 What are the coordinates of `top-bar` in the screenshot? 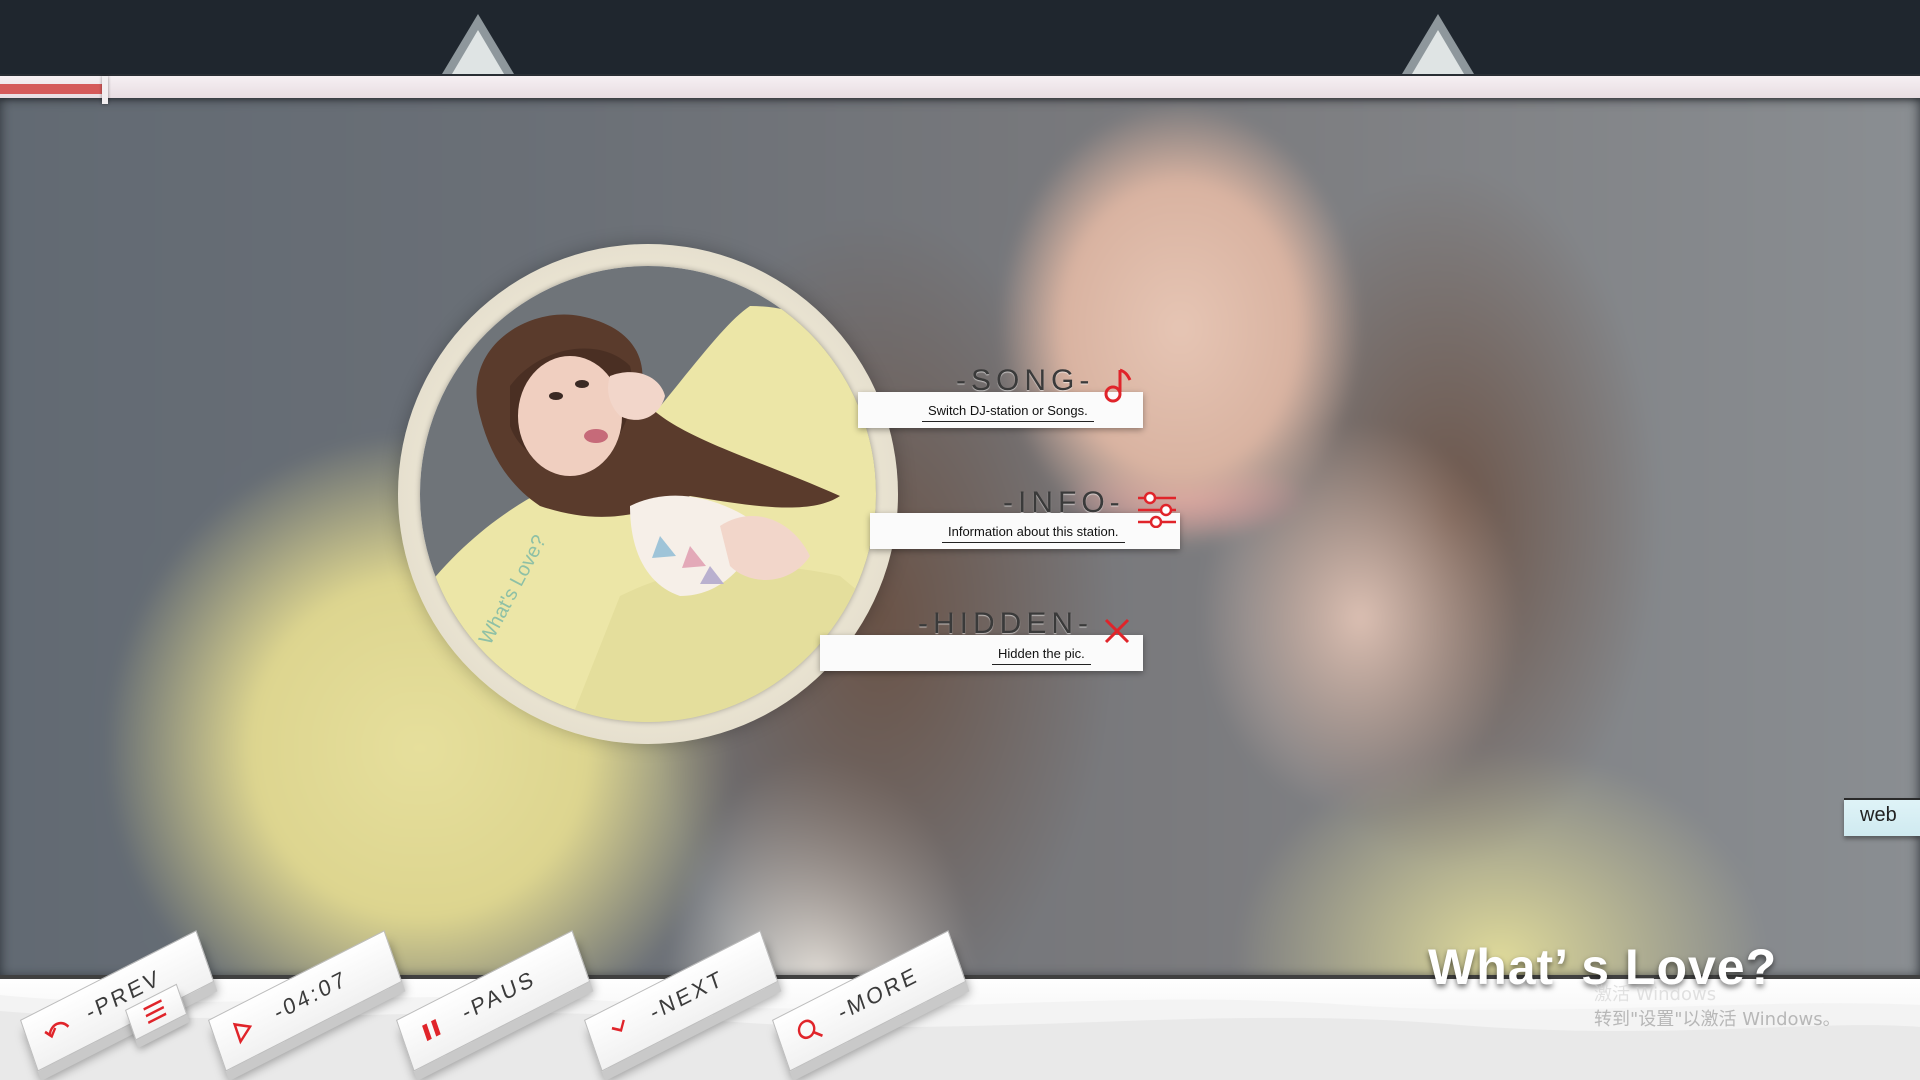 It's located at (960, 37).